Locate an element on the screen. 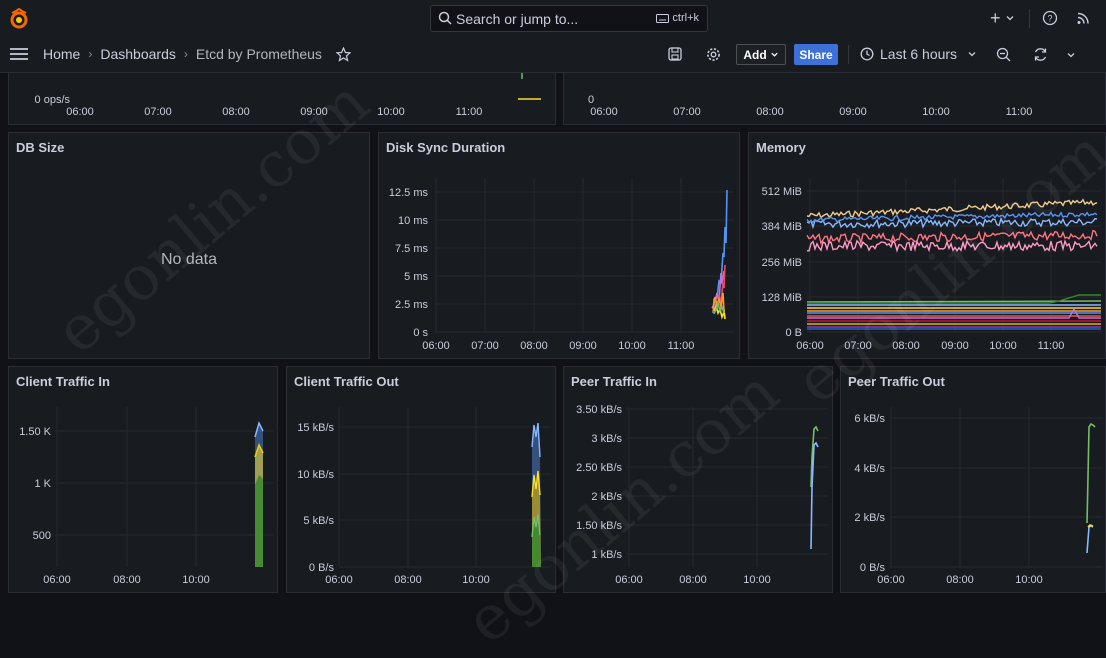 This screenshot has height=658, width=1106. y-tick-label: 5 ms is located at coordinates (416, 277).